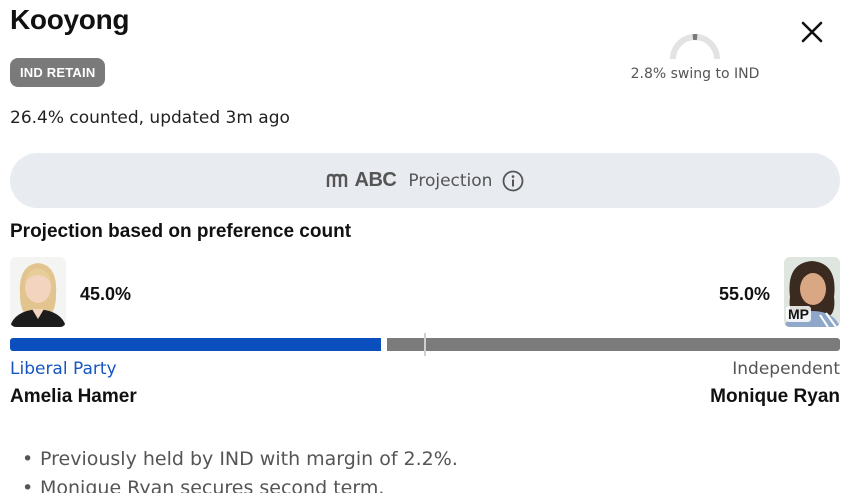 Image resolution: width=851 pixels, height=493 pixels. I want to click on abc-logo-text: ABC, so click(375, 180).